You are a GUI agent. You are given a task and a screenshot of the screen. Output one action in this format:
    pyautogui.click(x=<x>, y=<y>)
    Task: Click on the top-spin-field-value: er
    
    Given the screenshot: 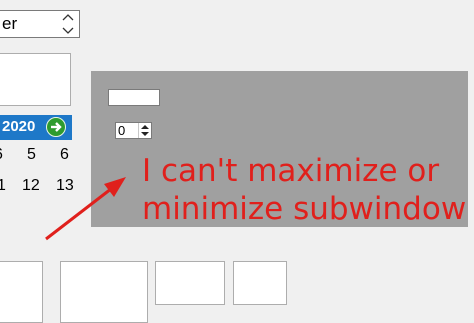 What is the action you would take?
    pyautogui.click(x=10, y=23)
    